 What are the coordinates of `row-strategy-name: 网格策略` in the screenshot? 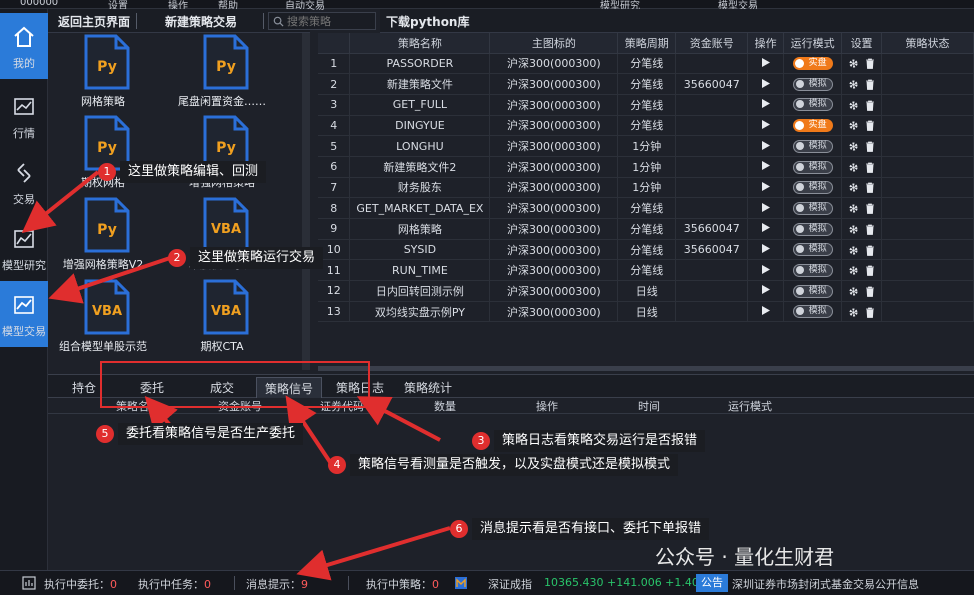 It's located at (420, 229).